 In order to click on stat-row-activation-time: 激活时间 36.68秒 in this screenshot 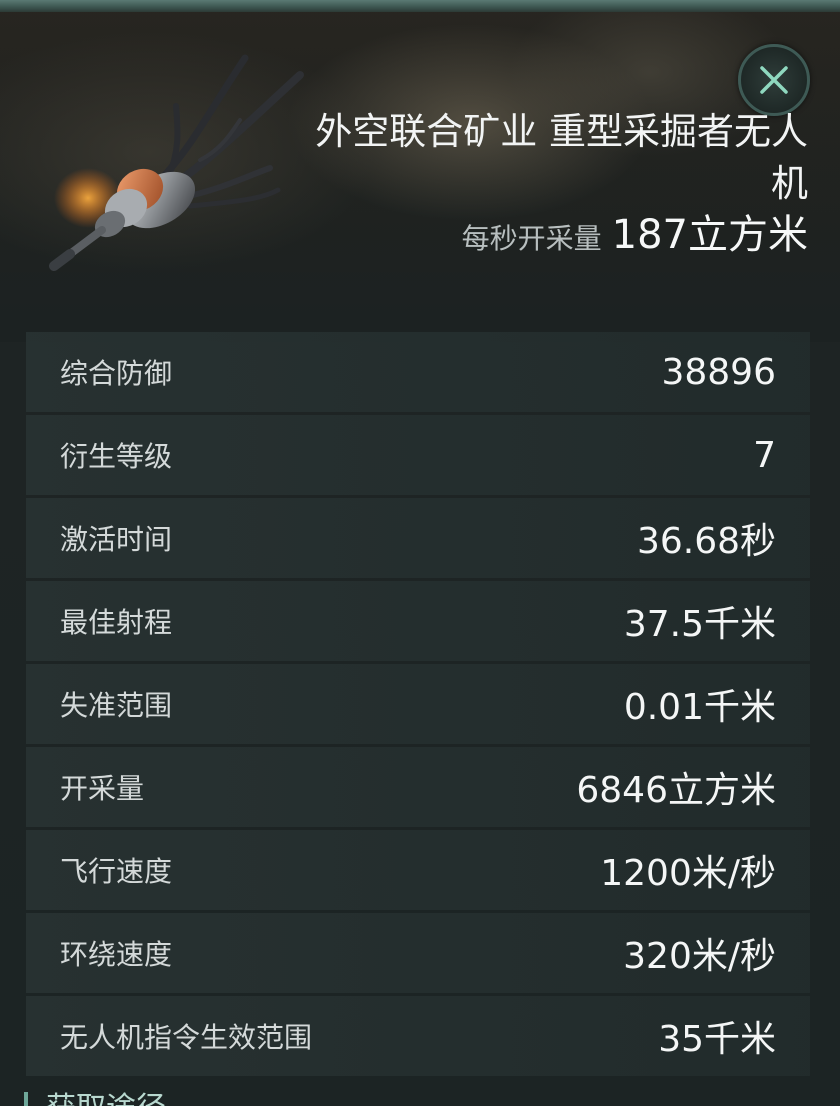, I will do `click(418, 538)`.